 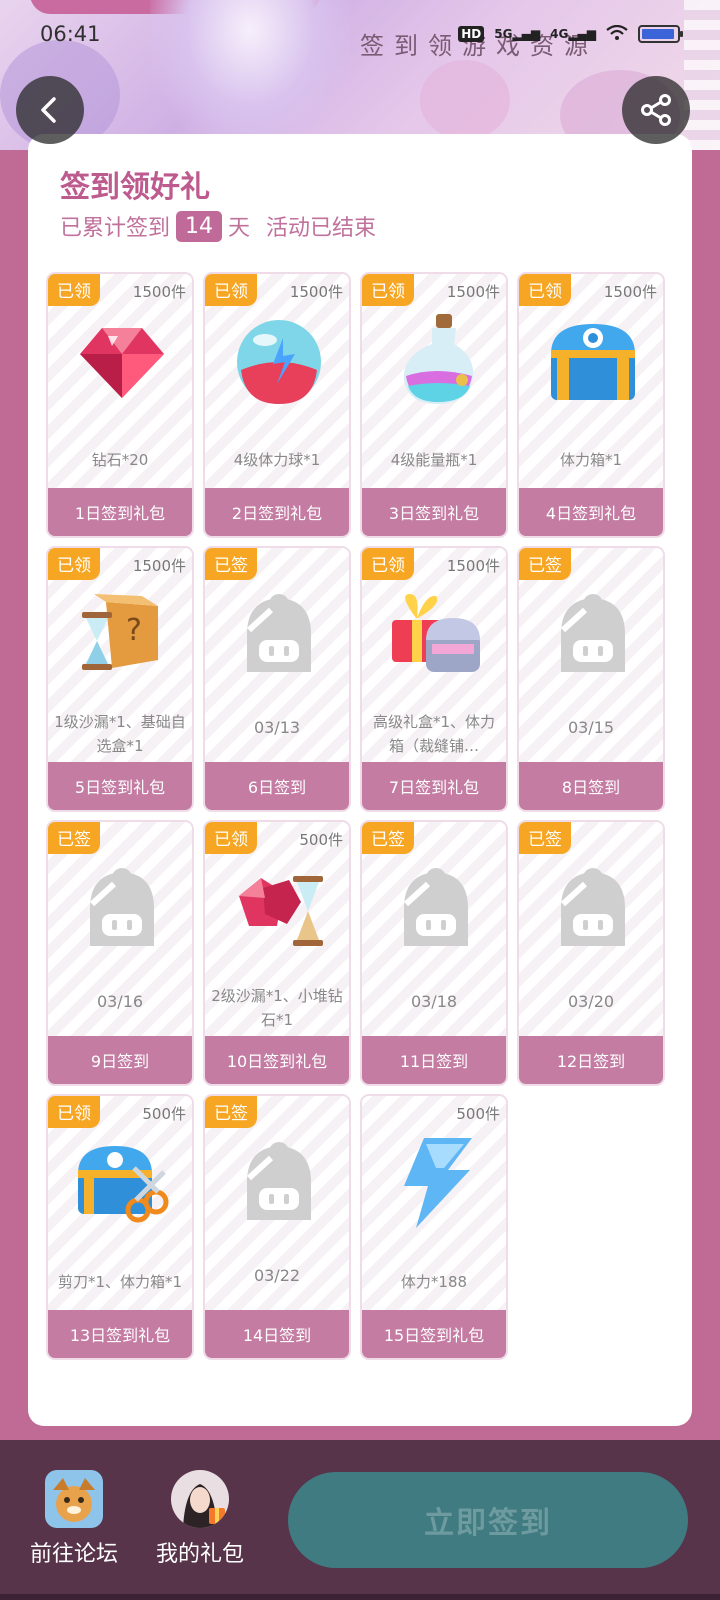 I want to click on reward-description: 体力箱*1, so click(x=591, y=460).